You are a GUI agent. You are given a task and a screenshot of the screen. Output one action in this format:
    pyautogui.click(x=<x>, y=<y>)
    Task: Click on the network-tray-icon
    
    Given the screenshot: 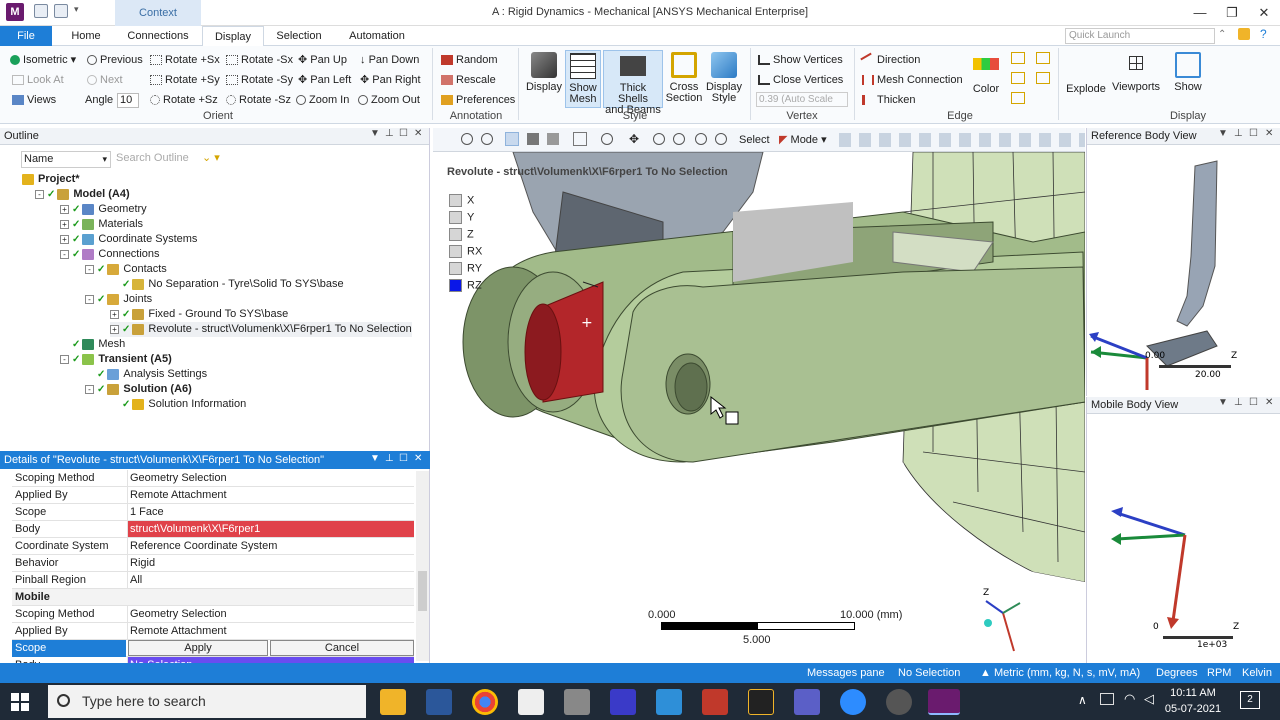 What is the action you would take?
    pyautogui.click(x=1107, y=699)
    